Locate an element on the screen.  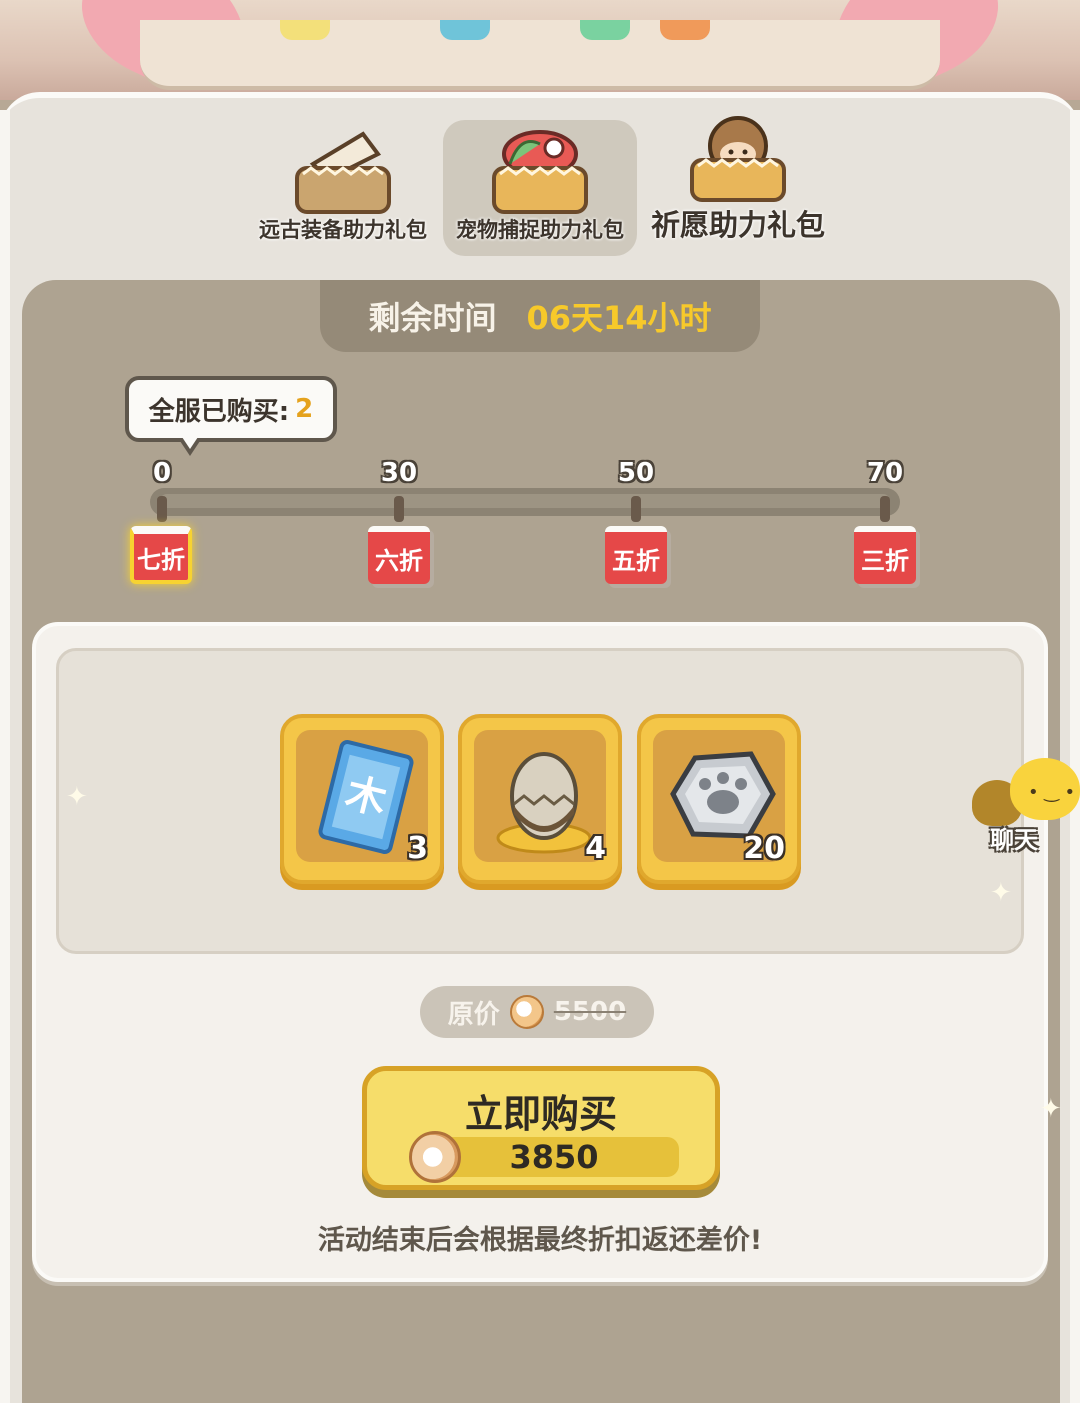
buy-now-button: 立即购买 3850 is located at coordinates (541, 1128).